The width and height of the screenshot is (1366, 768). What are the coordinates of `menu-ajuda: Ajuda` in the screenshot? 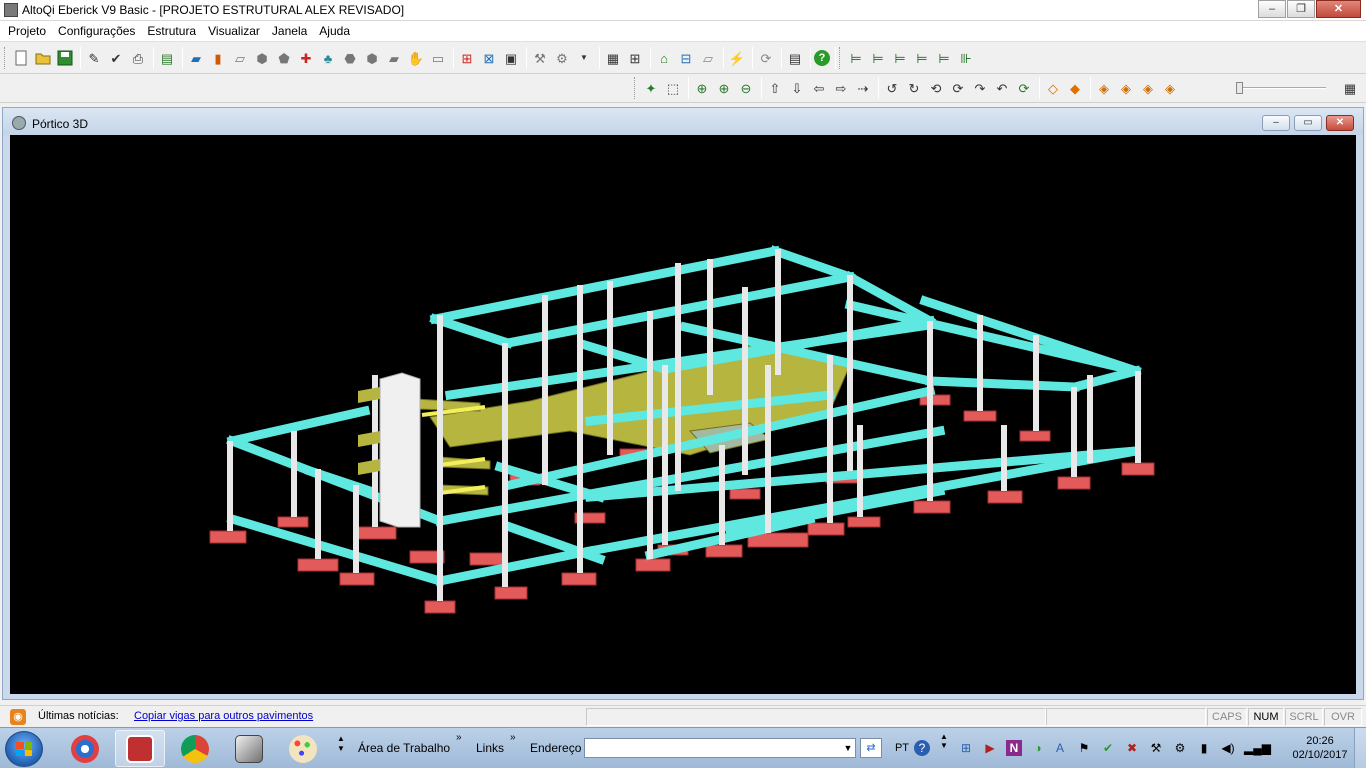 It's located at (334, 31).